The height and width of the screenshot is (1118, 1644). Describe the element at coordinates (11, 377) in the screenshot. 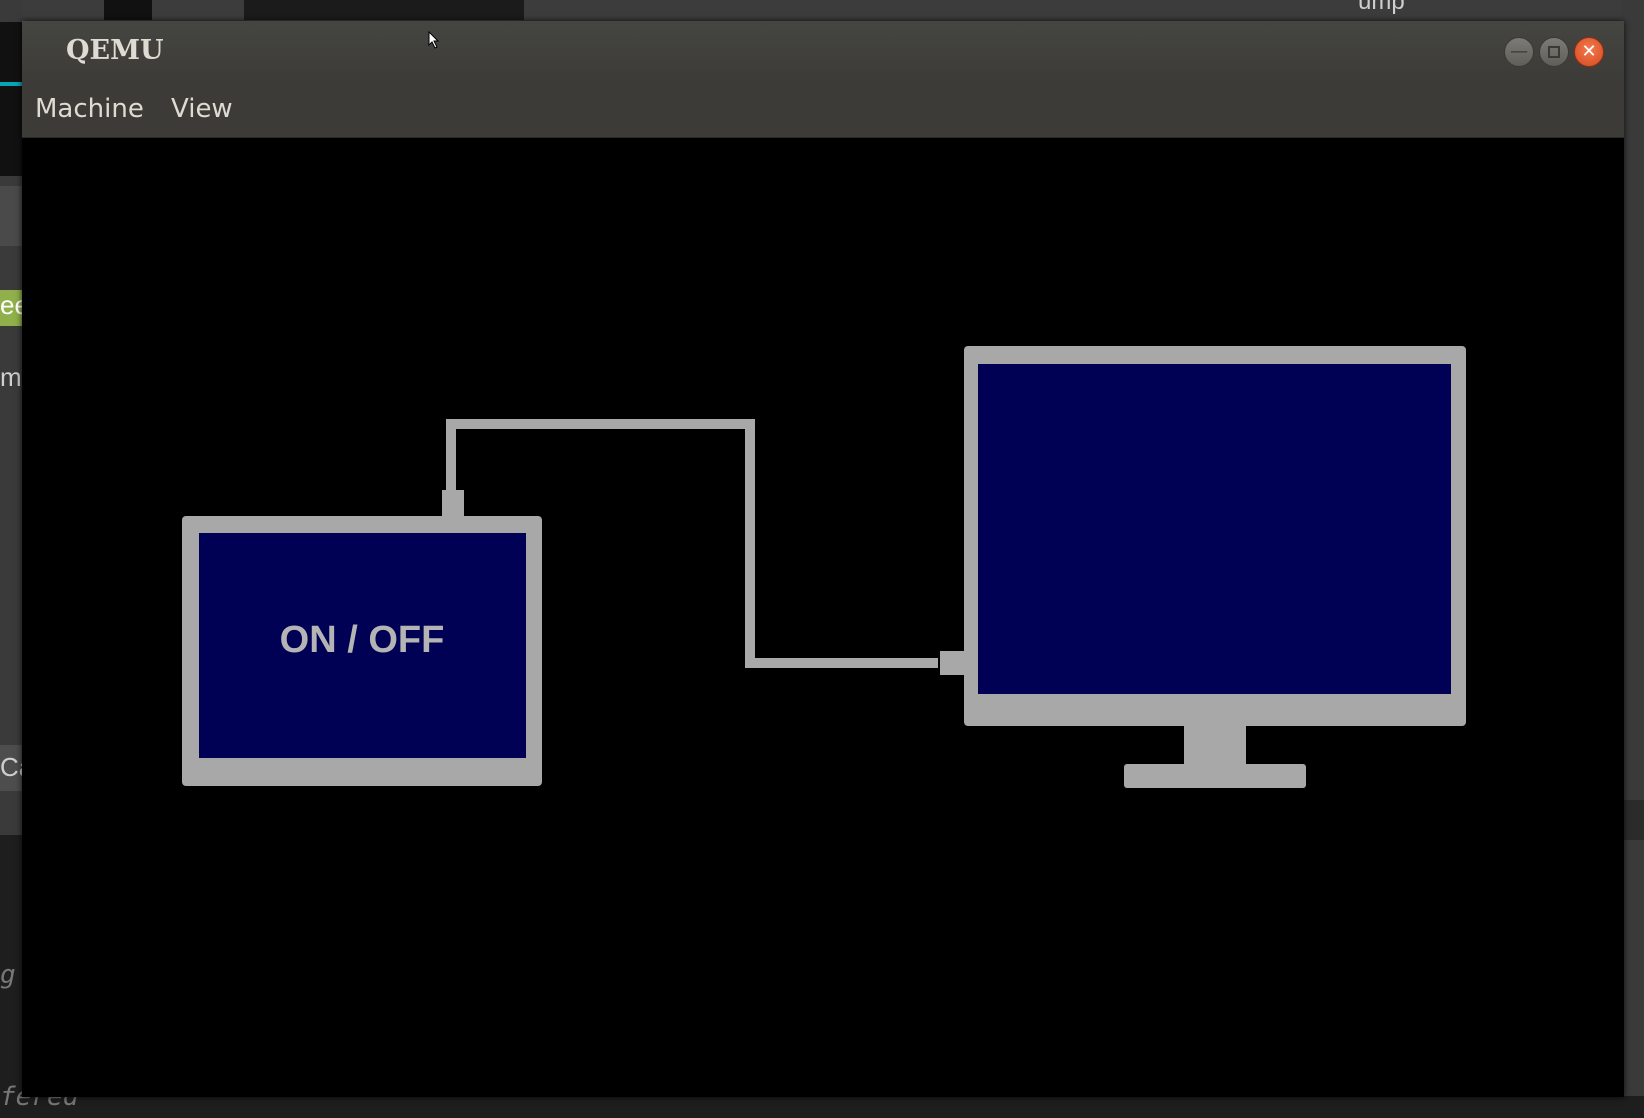

I see `background-text-fragment: m` at that location.